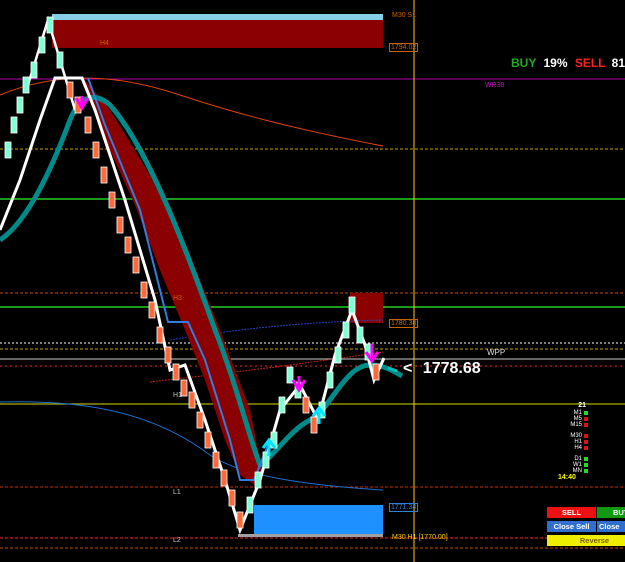  What do you see at coordinates (310, 535) in the screenshot?
I see `demand-zone-bottom-edge` at bounding box center [310, 535].